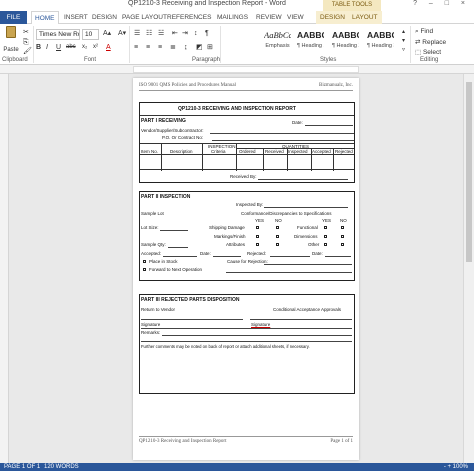  What do you see at coordinates (185, 33) in the screenshot?
I see `increase-indent-icon: ⇥` at bounding box center [185, 33].